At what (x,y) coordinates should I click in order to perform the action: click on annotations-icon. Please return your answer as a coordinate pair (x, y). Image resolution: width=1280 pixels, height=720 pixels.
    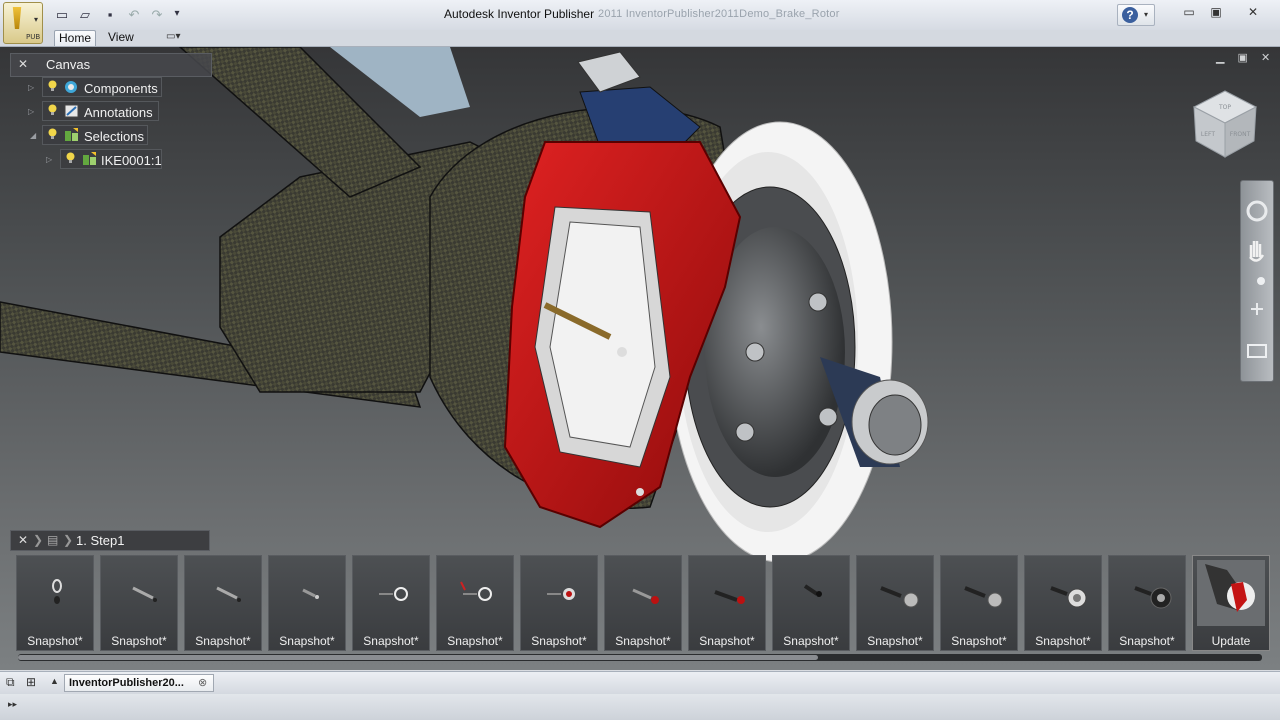
    Looking at the image, I should click on (71, 111).